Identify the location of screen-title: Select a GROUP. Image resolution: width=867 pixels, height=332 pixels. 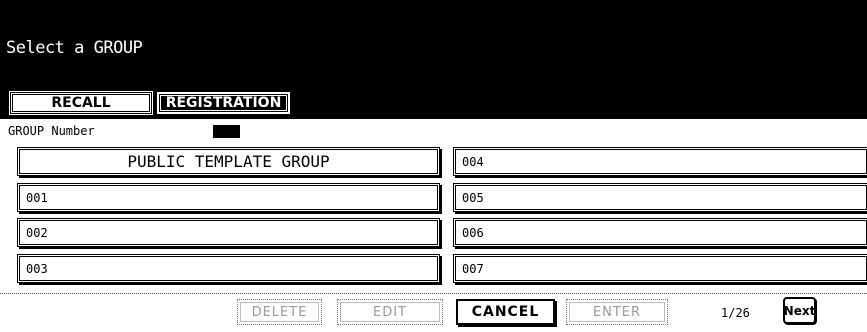
(74, 48).